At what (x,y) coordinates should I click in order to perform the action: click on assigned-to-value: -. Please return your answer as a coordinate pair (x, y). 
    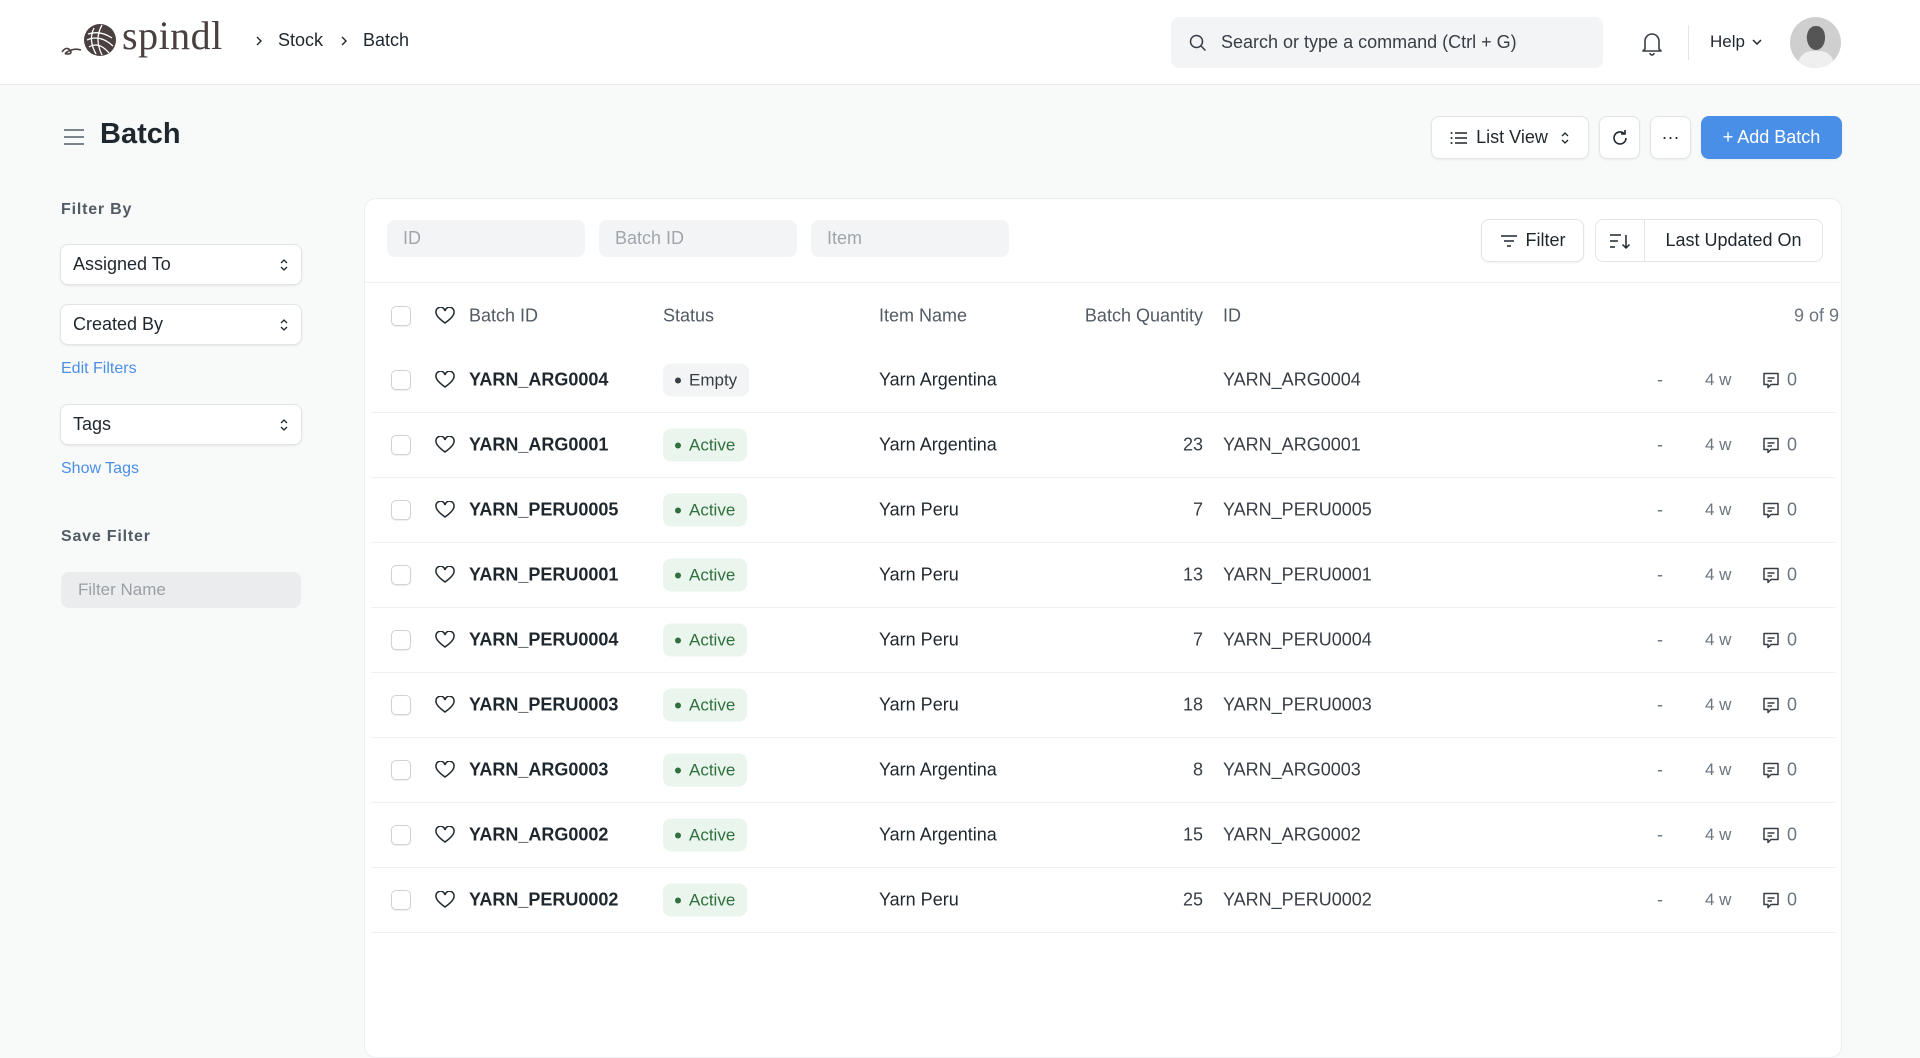
    Looking at the image, I should click on (1660, 769).